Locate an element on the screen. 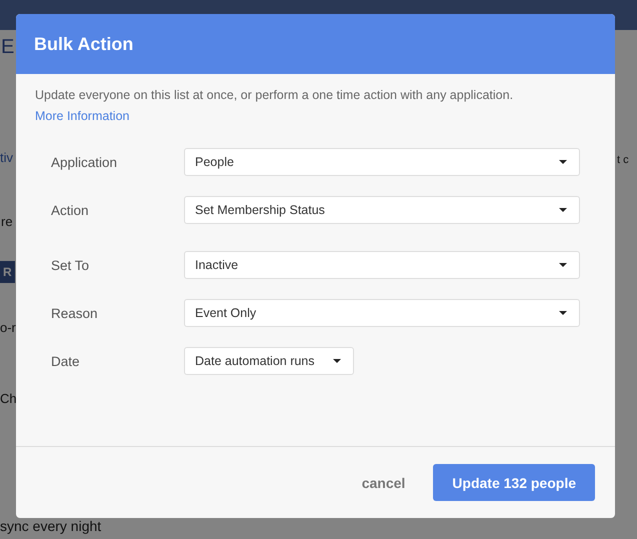 This screenshot has width=637, height=539. background-text: re is located at coordinates (7, 221).